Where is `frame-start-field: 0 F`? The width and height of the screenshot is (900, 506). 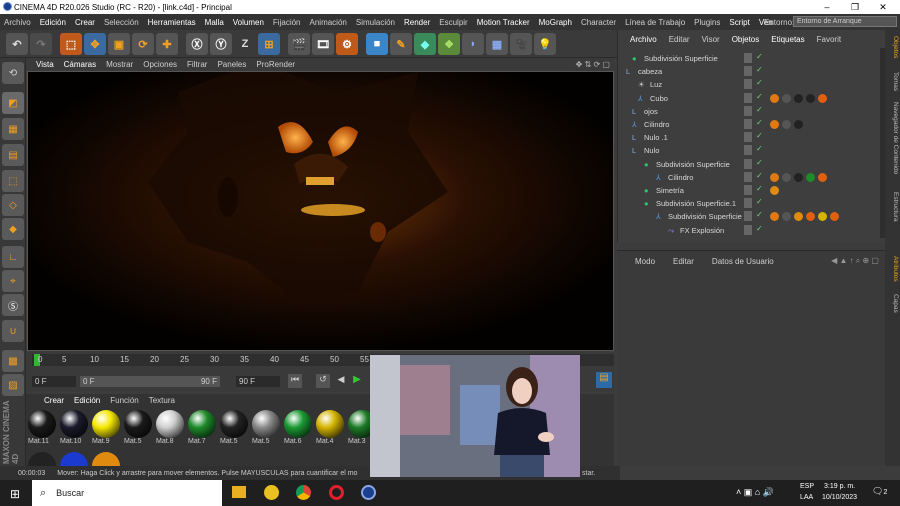
frame-start-field: 0 F is located at coordinates (54, 381).